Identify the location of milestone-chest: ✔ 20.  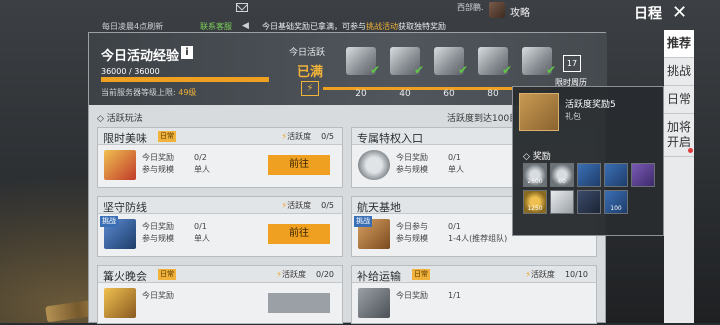
(361, 73).